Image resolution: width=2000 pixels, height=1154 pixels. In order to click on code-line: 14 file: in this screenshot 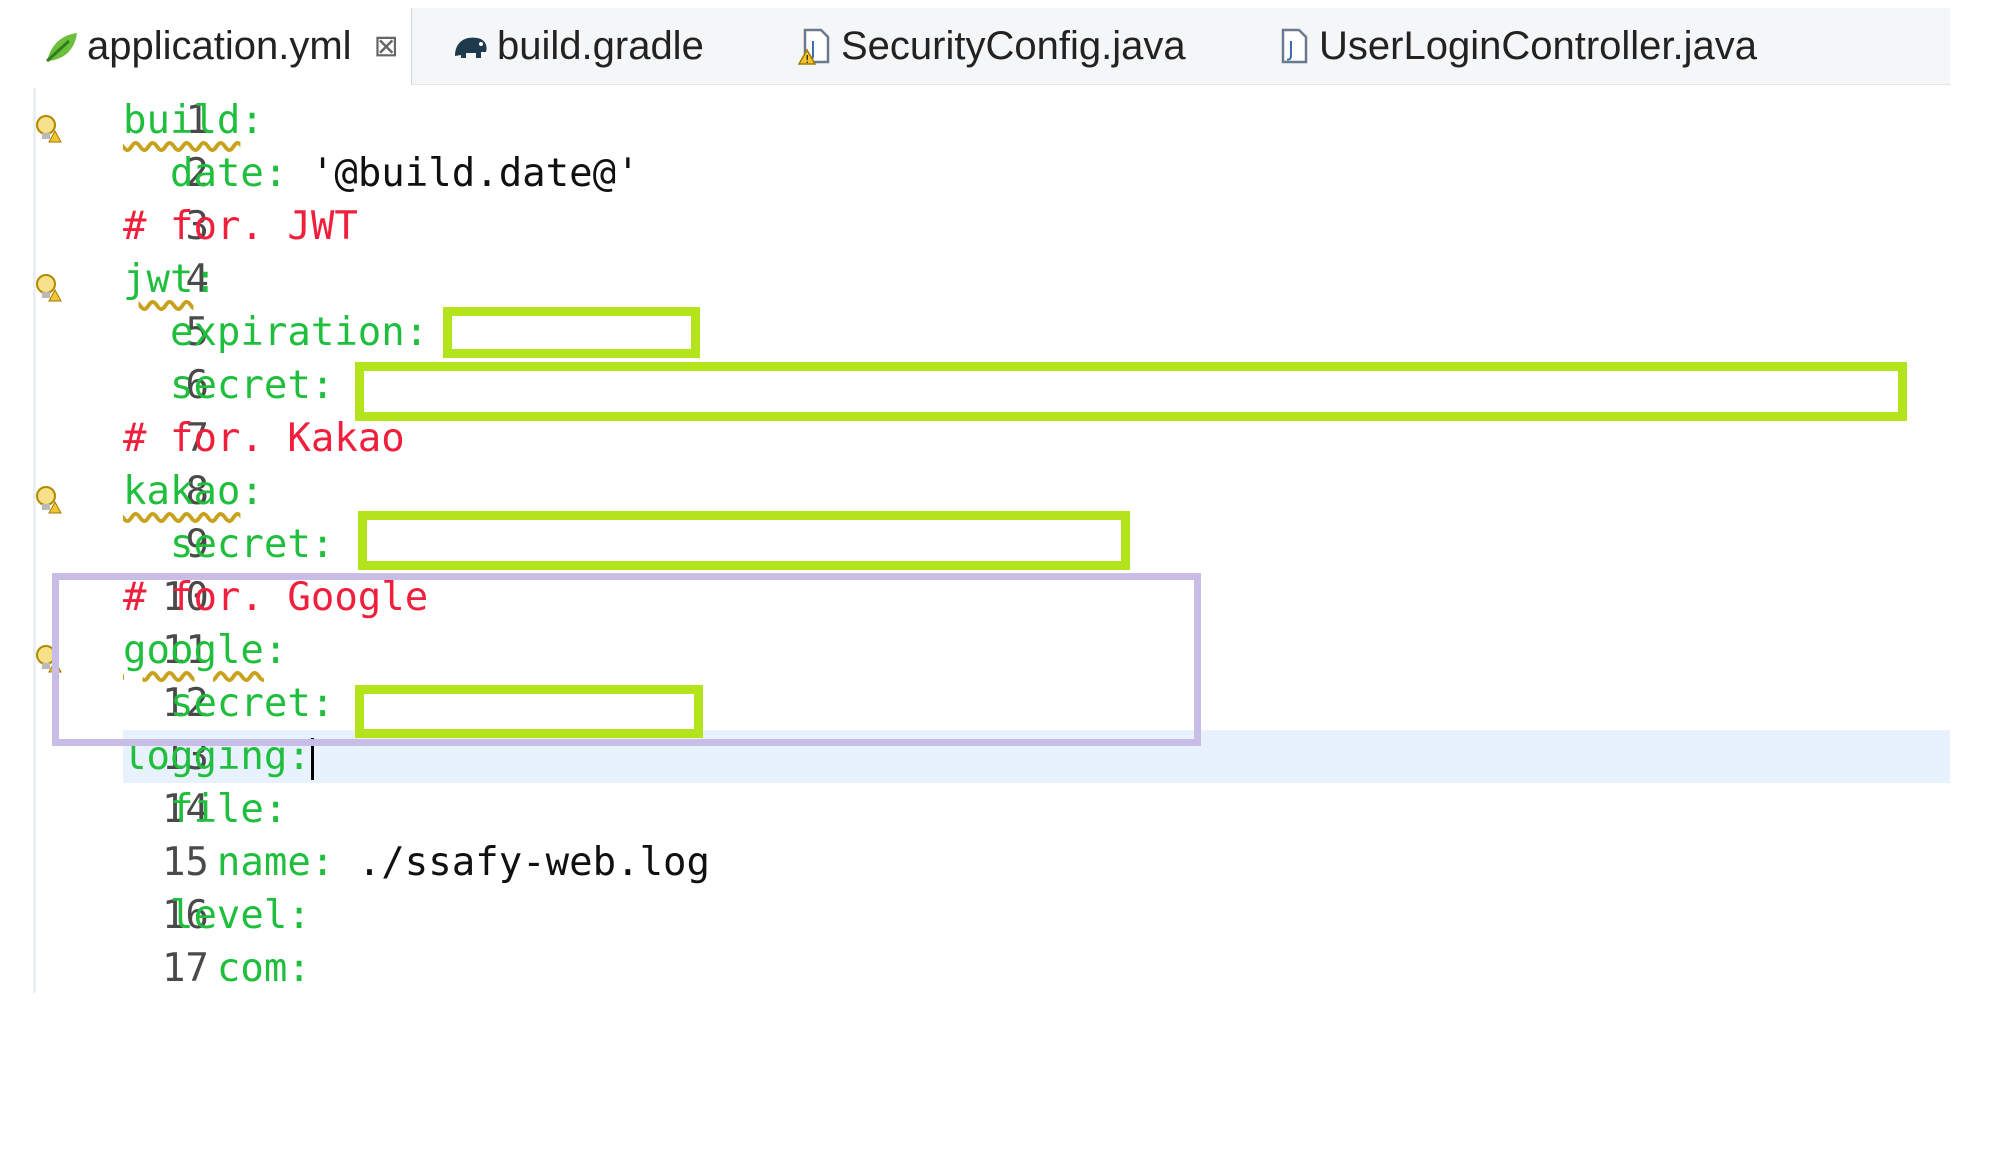, I will do `click(991, 809)`.